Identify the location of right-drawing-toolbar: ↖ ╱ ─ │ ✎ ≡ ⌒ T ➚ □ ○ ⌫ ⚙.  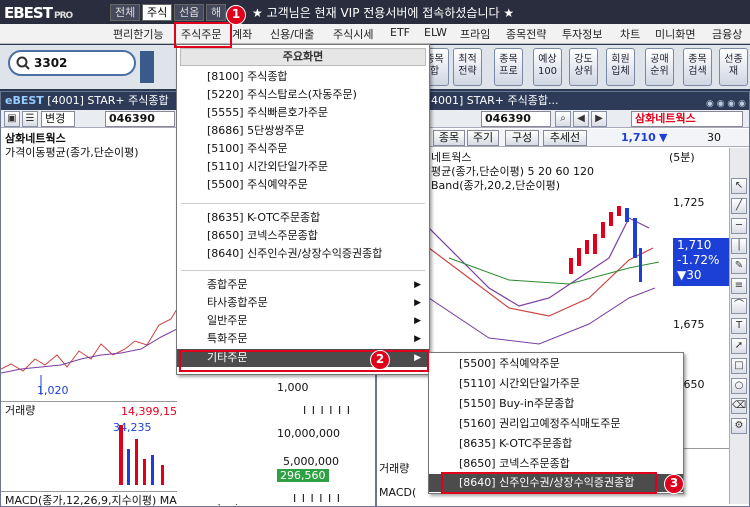
(739, 326).